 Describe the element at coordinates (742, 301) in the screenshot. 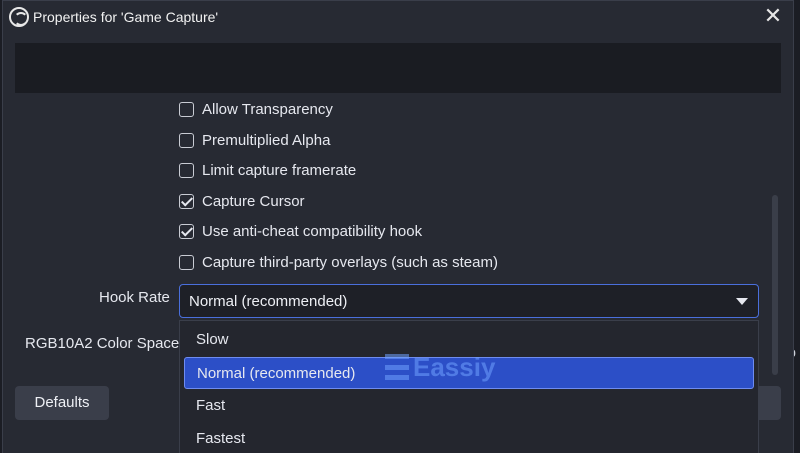

I see `chevron-down-icon` at that location.